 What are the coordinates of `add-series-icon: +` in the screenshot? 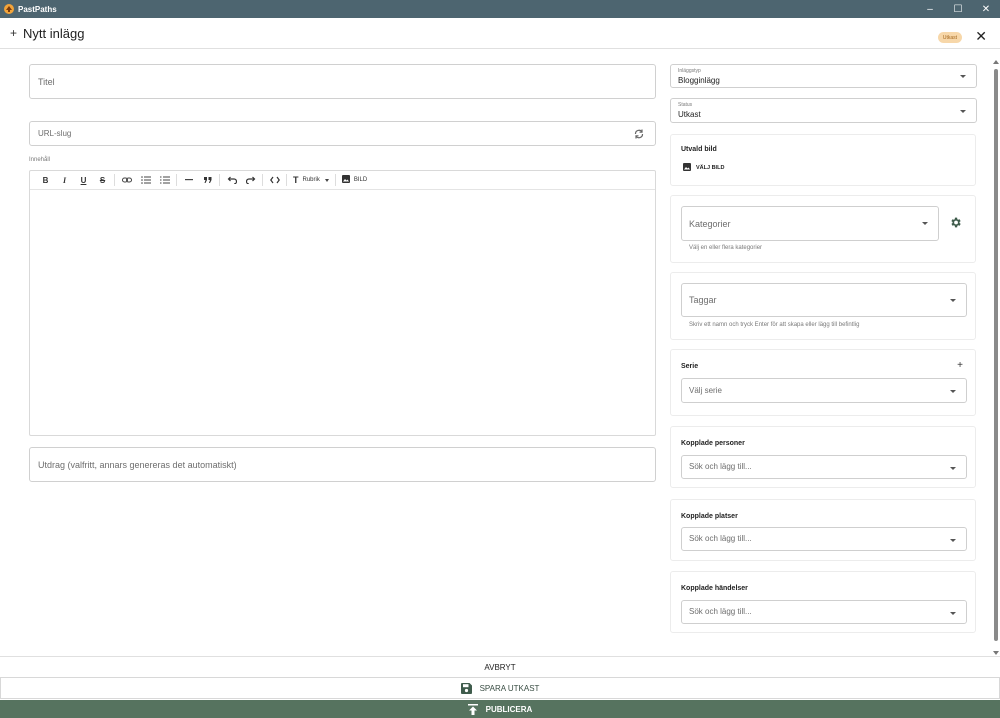 It's located at (960, 365).